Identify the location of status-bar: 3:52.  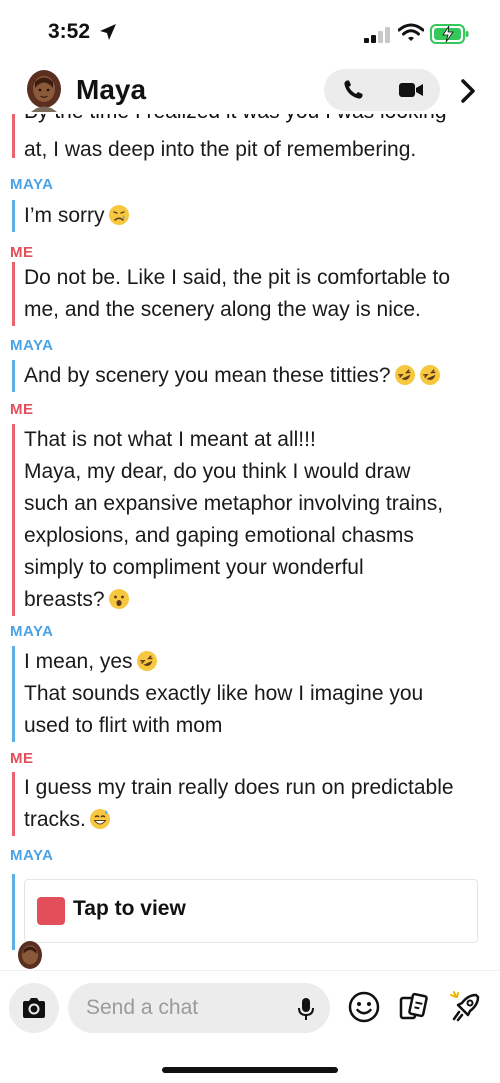
(250, 30).